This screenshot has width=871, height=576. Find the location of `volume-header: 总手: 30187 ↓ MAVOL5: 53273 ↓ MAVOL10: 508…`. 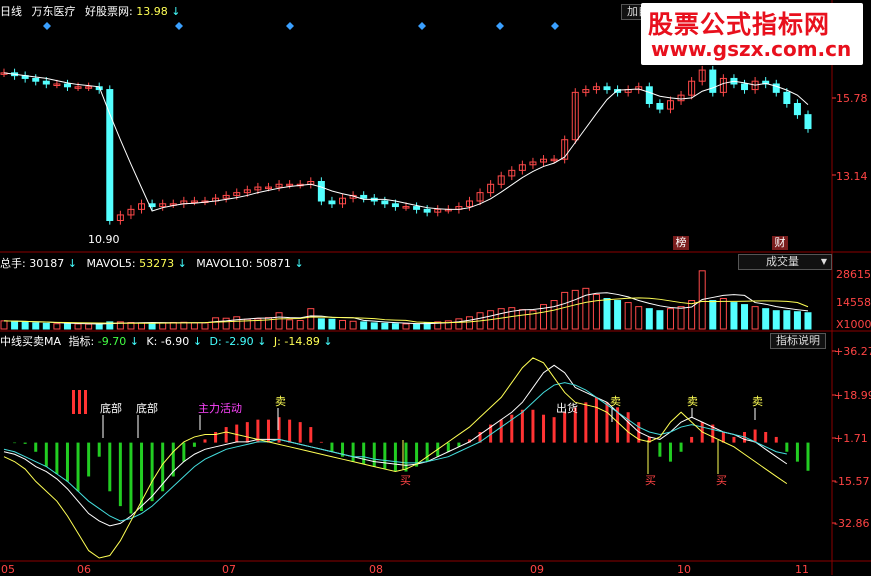

volume-header: 总手: 30187 ↓ MAVOL5: 53273 ↓ MAVOL10: 508… is located at coordinates (152, 263).